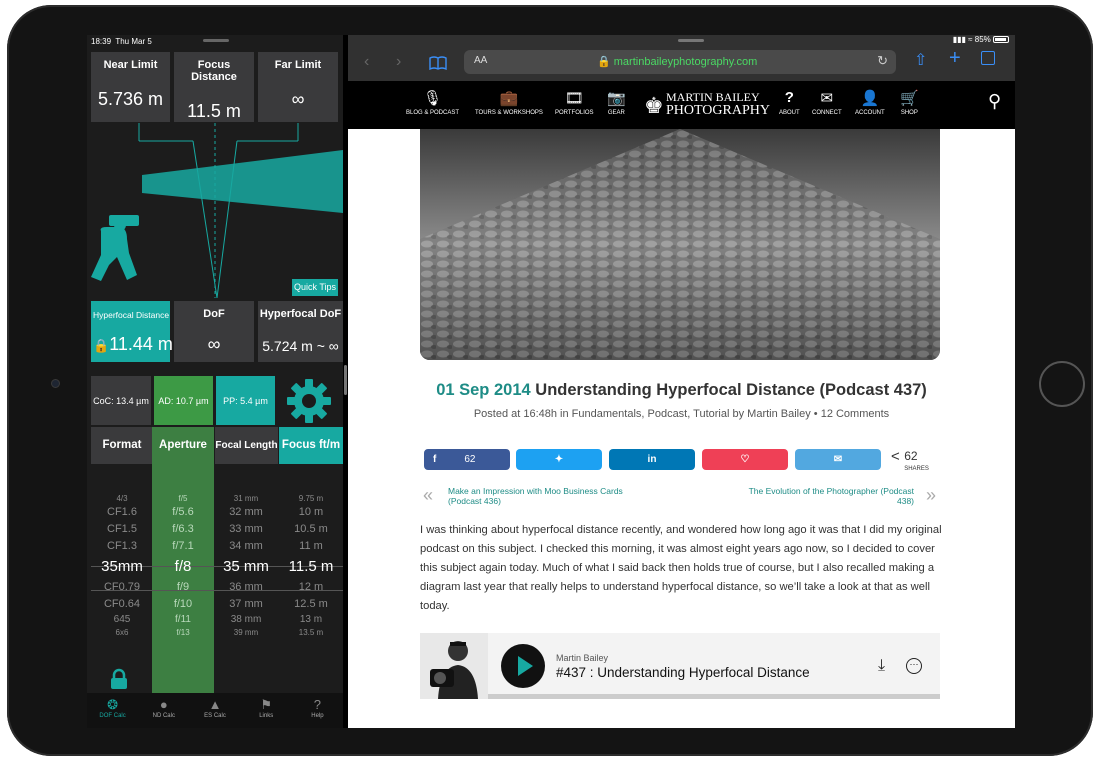 This screenshot has width=1100, height=761. What do you see at coordinates (838, 459) in the screenshot?
I see `email-share-button: ✉` at bounding box center [838, 459].